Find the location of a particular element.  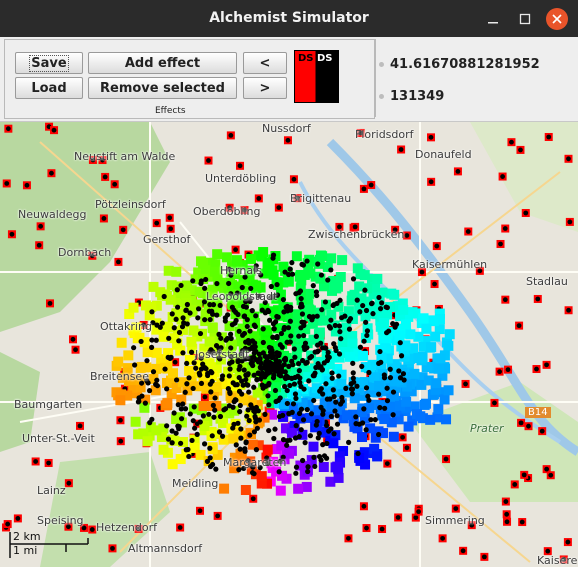

save-button-label: Save is located at coordinates (49, 63).